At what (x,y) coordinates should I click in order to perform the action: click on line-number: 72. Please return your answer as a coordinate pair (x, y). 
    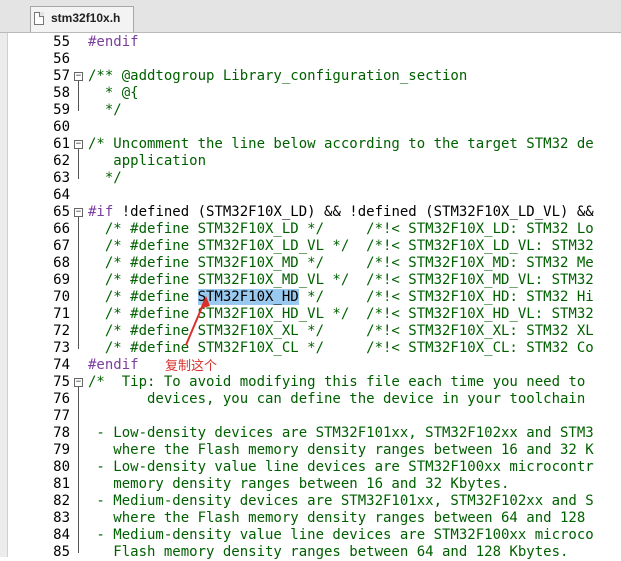
    Looking at the image, I should click on (61, 331).